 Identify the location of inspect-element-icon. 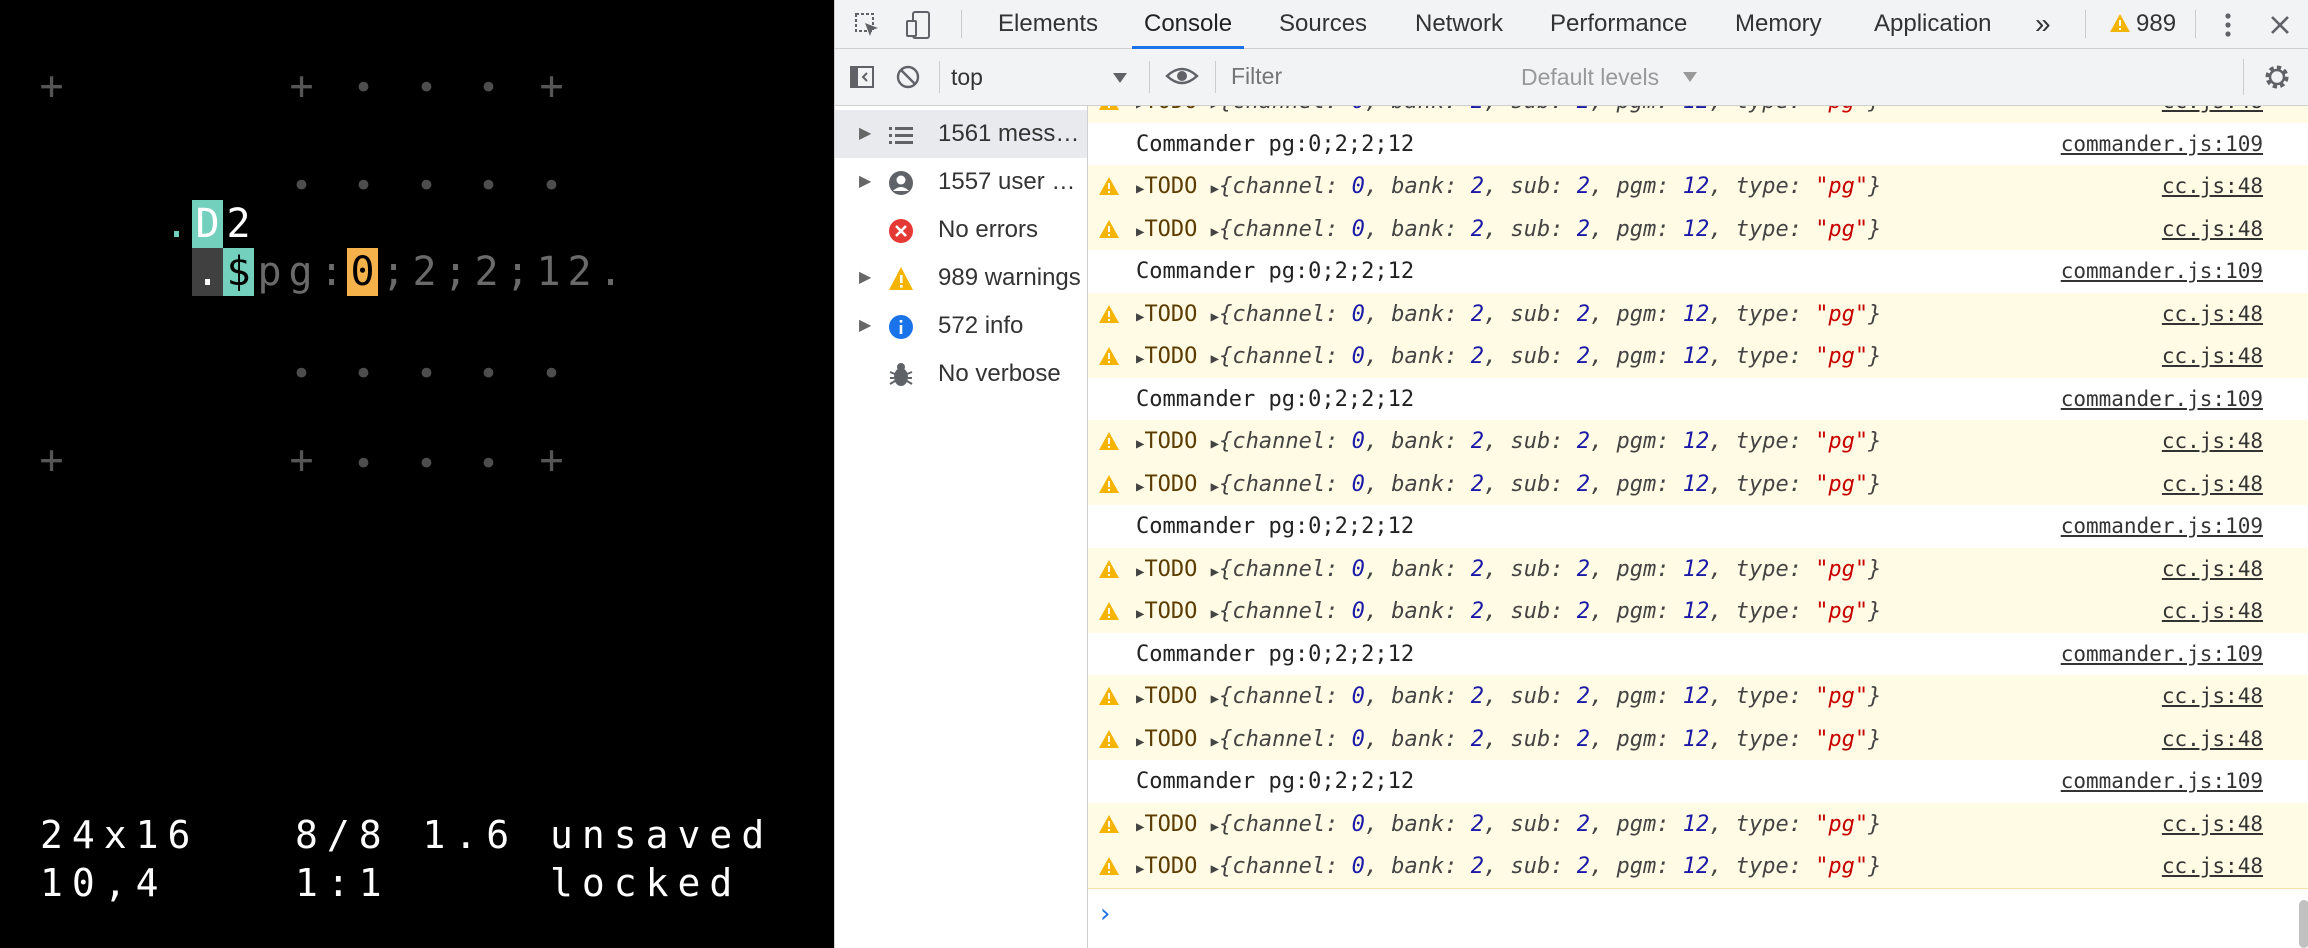
(867, 25).